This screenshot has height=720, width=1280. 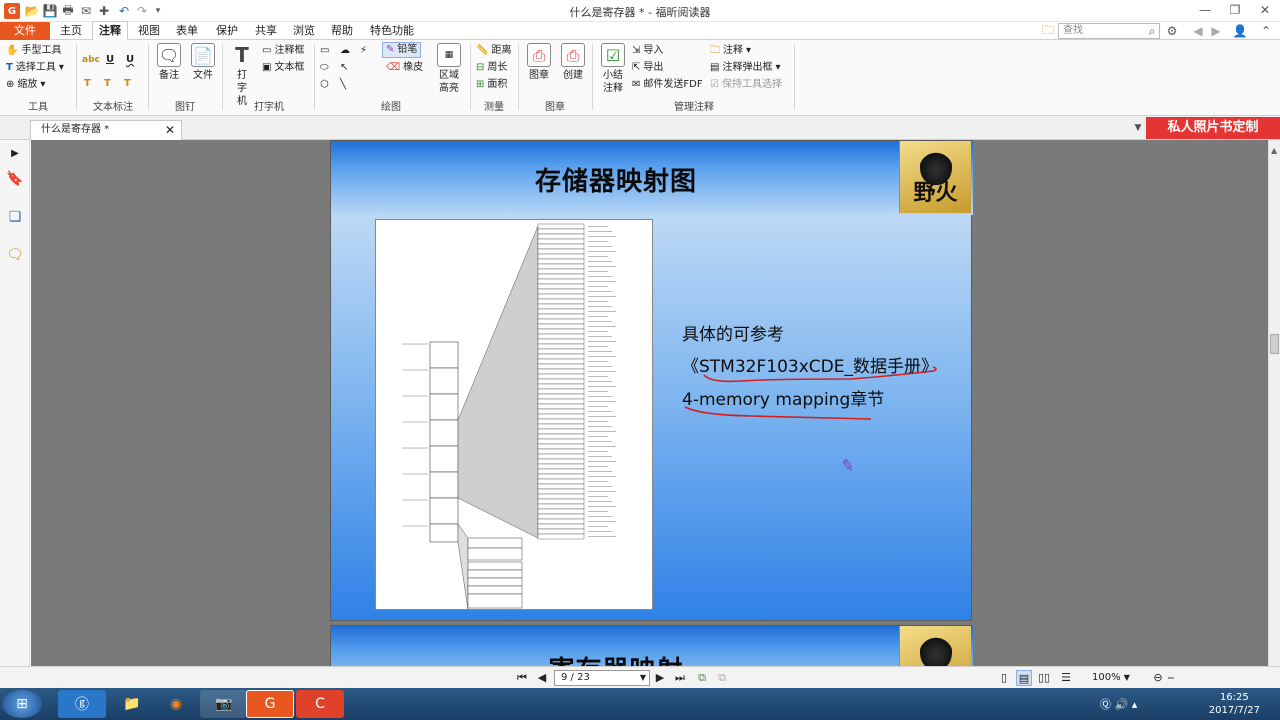 I want to click on expand-pane-icon: ▶, so click(x=15, y=153).